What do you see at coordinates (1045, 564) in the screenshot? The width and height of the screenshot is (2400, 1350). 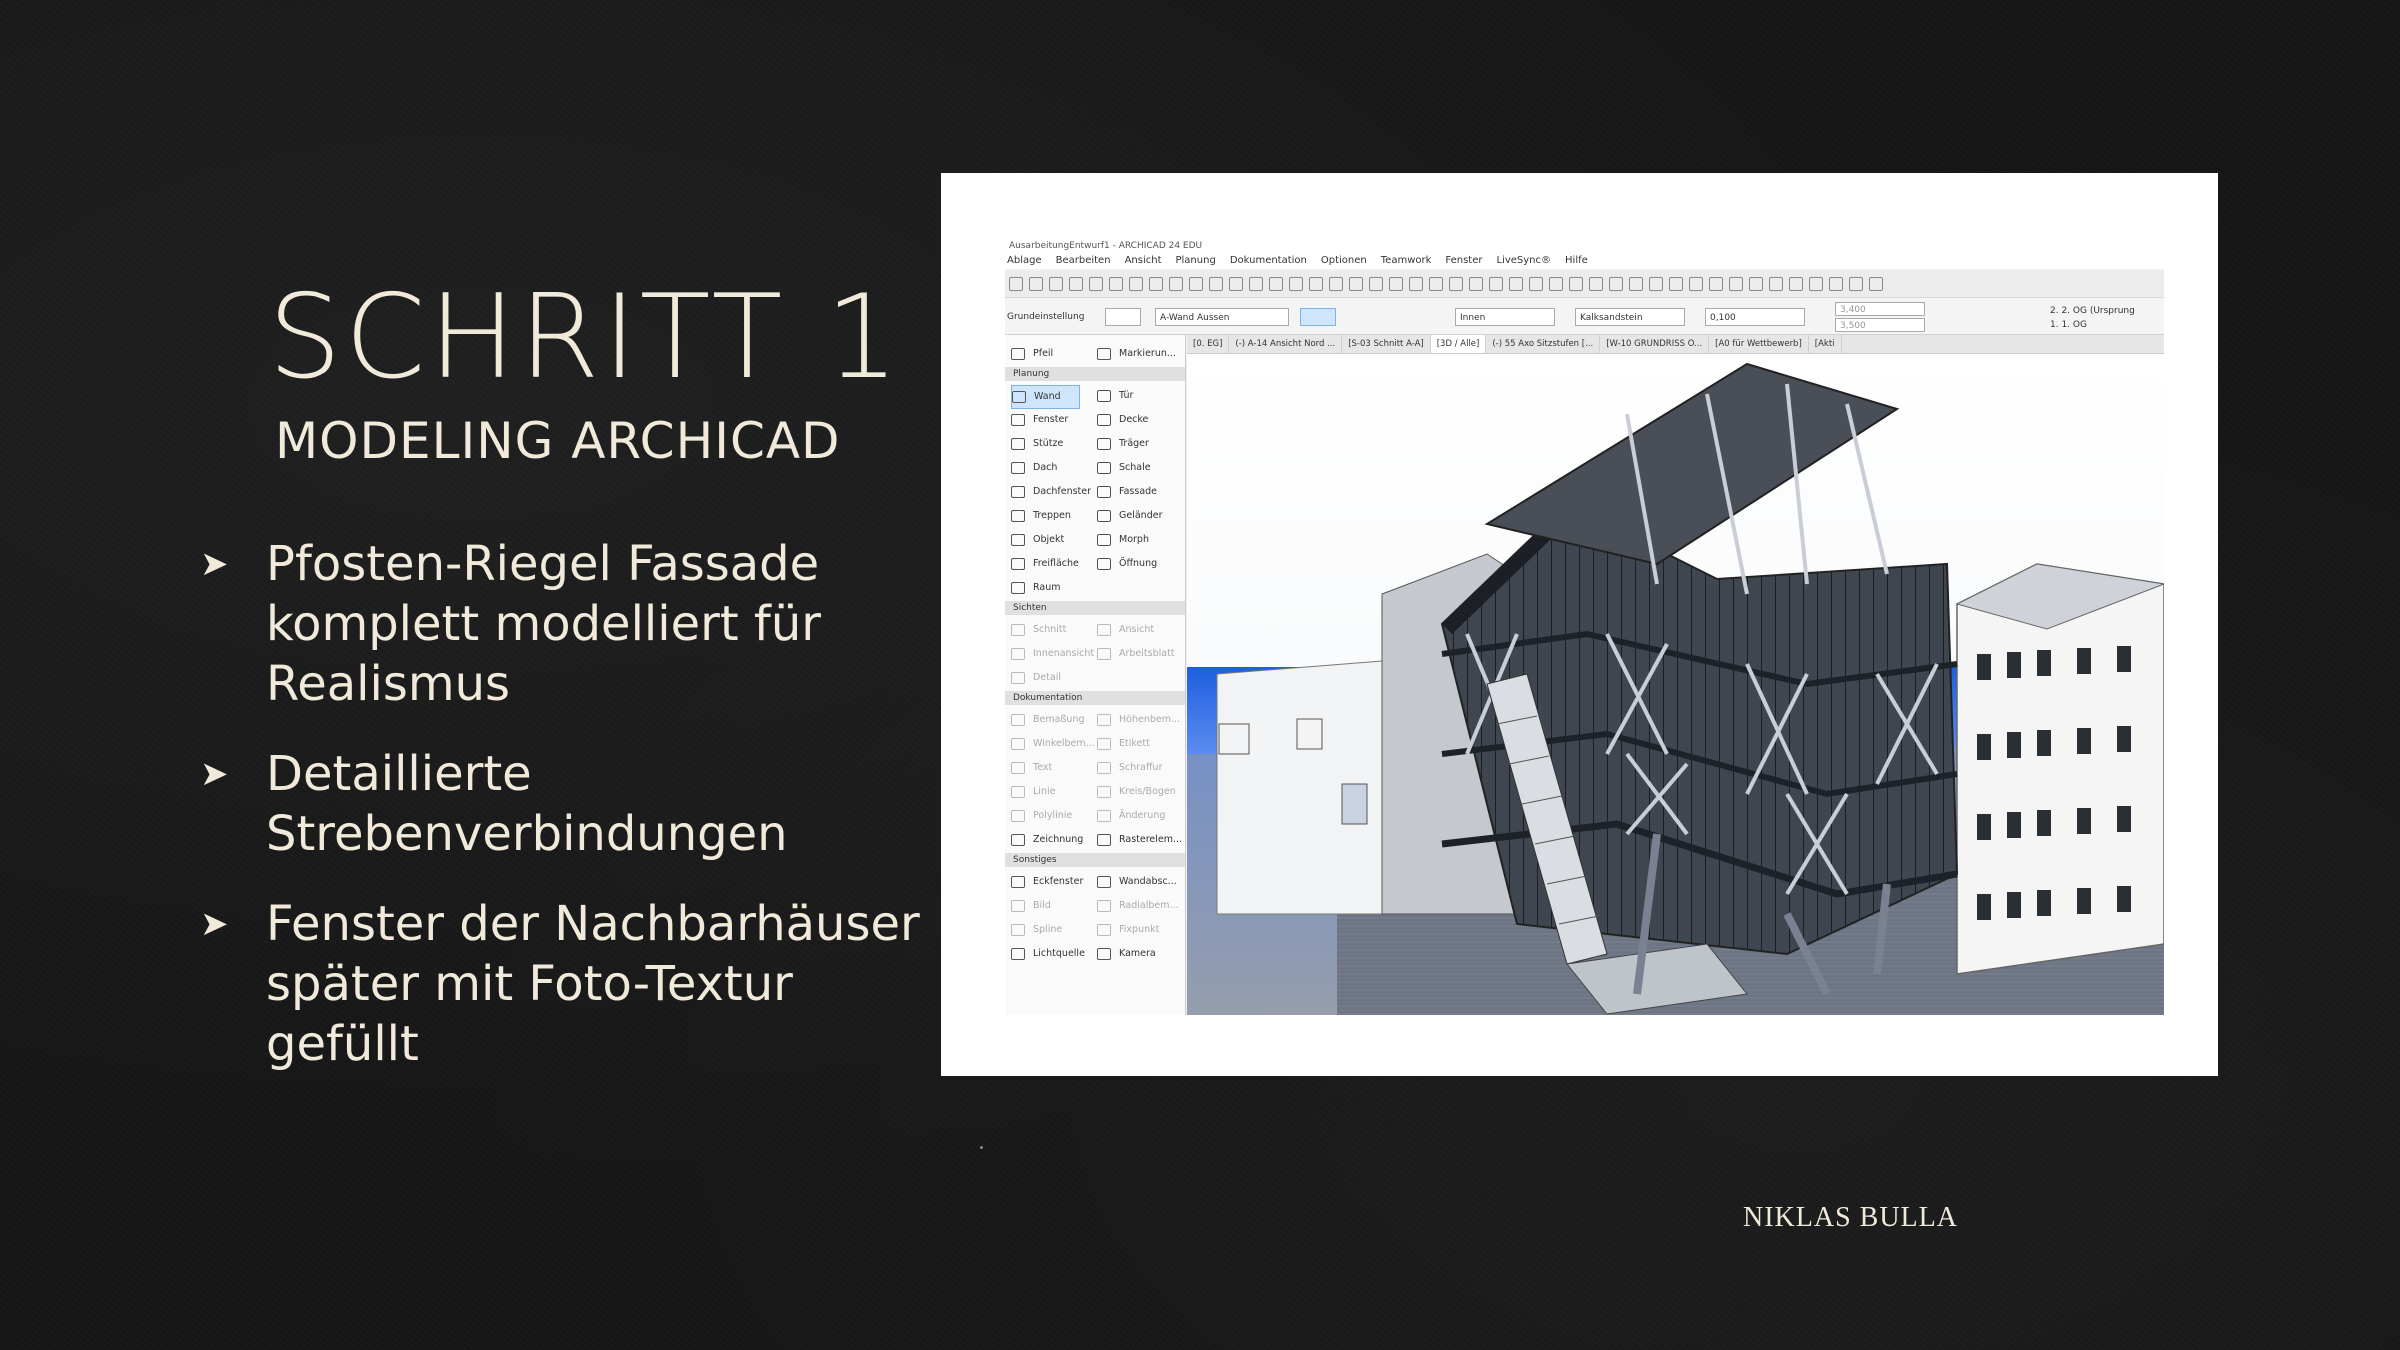 I see `toolbox-tool: Freifläche` at bounding box center [1045, 564].